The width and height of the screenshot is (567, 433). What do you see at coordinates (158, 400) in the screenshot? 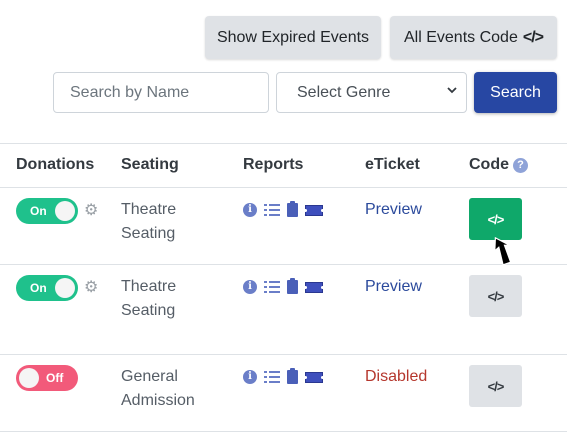
I see `seating-line: Admission` at bounding box center [158, 400].